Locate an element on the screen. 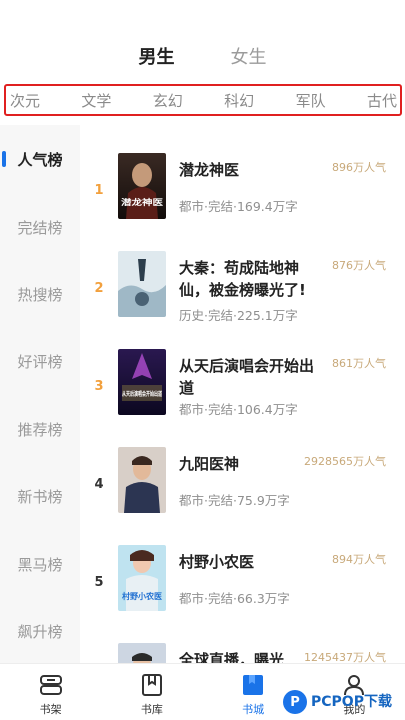 This screenshot has width=405, height=720. popularity-count: 861万人气 is located at coordinates (359, 363).